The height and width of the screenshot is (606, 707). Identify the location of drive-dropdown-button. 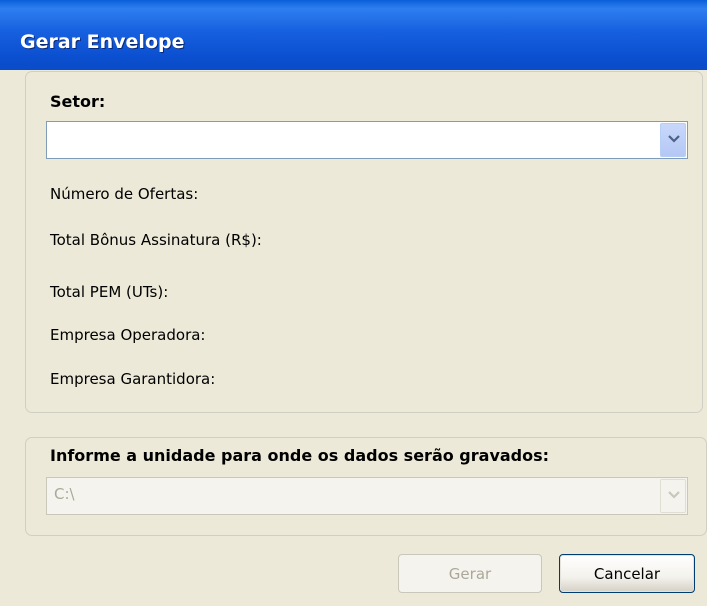
(673, 496).